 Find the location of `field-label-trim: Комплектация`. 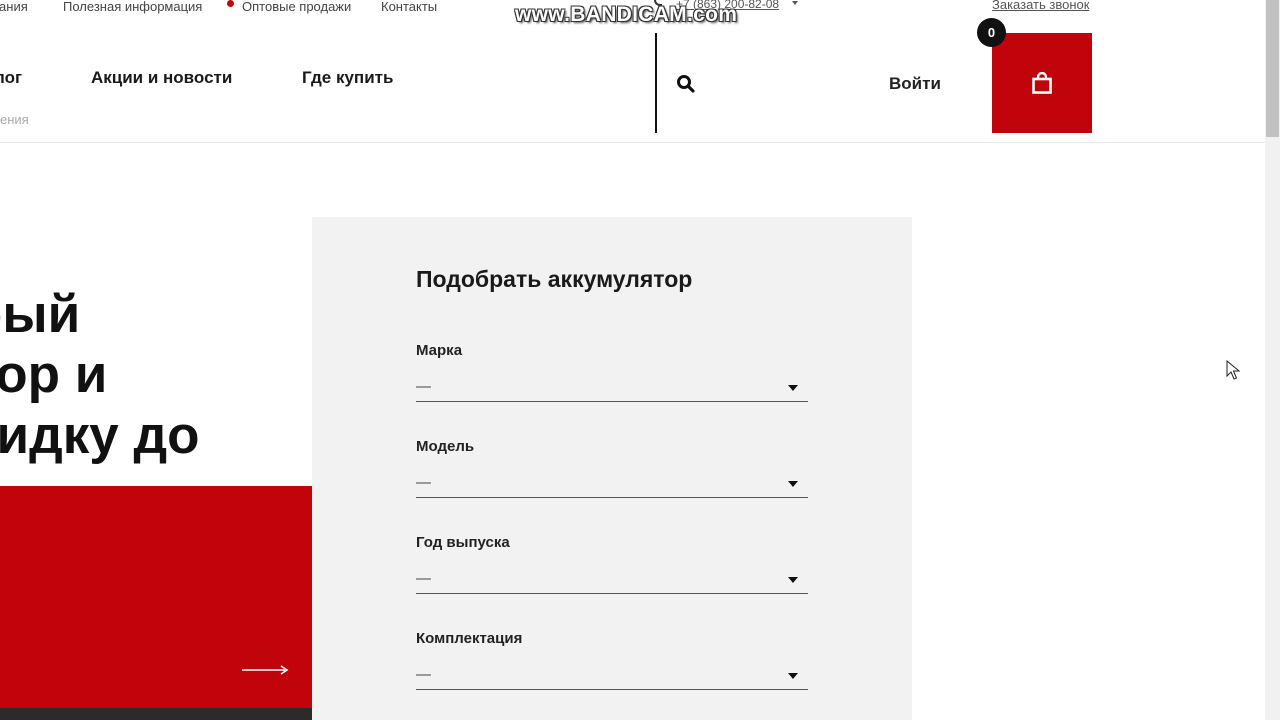

field-label-trim: Комплектация is located at coordinates (469, 638).